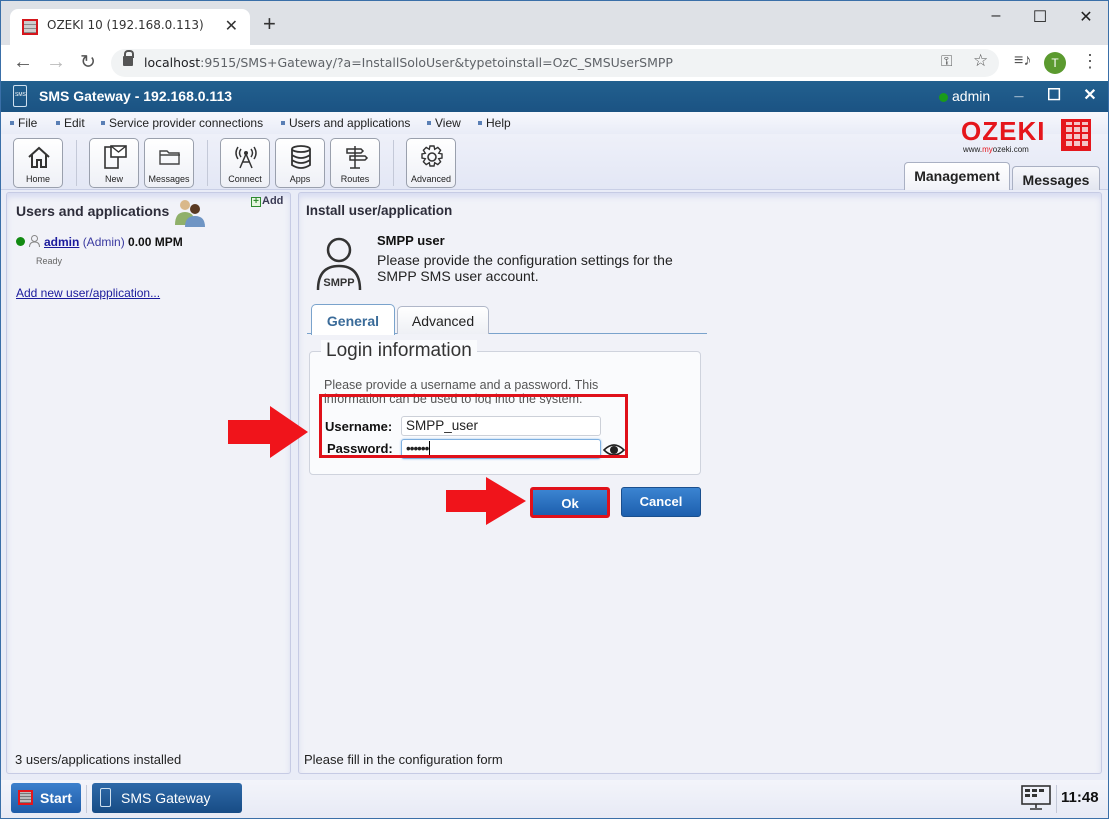 This screenshot has height=819, width=1109. What do you see at coordinates (20, 95) in the screenshot?
I see `logo-text: SMS` at bounding box center [20, 95].